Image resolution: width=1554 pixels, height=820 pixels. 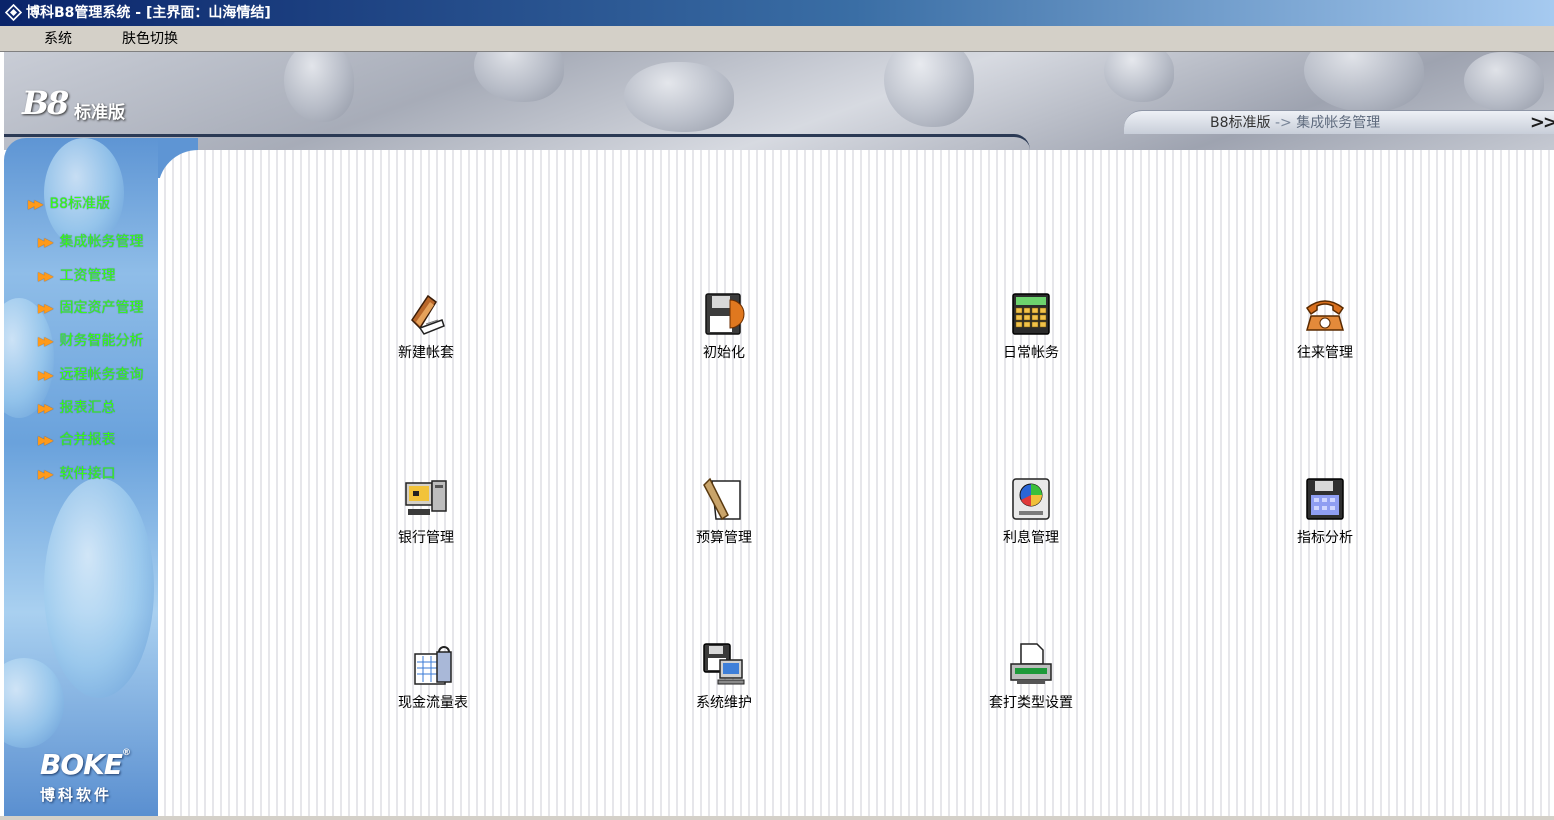 I want to click on sidebar-item-b8-standard: ▶▶ B8标准版, so click(x=69, y=204).